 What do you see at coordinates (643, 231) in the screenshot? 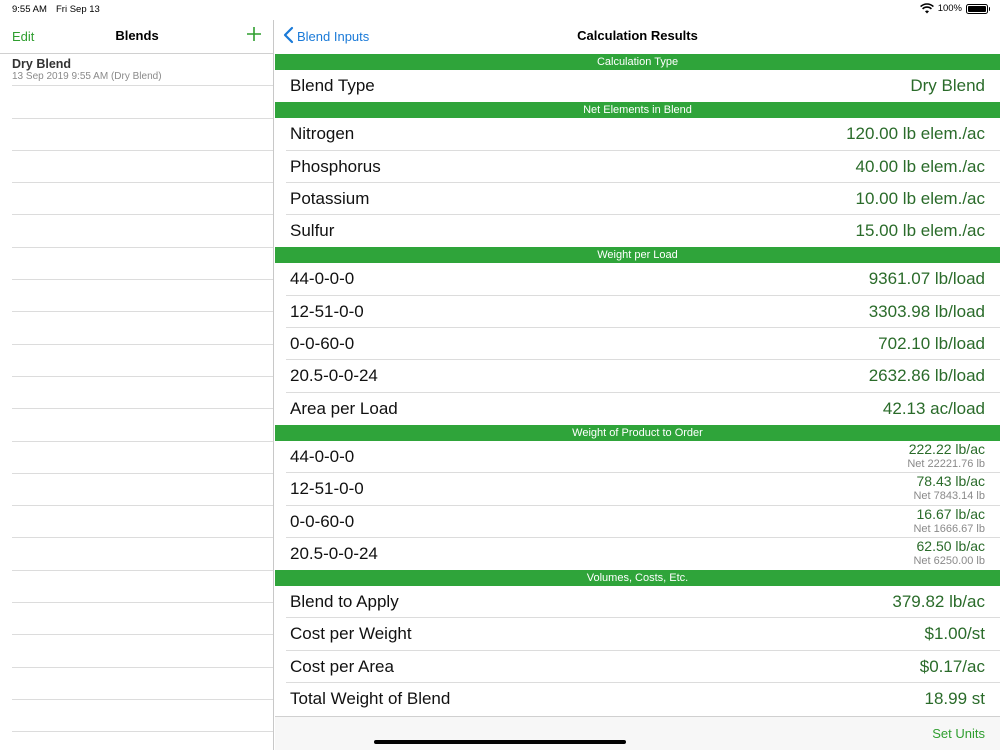
I see `table-row: Sulfur 15.00 lb elem./ac` at bounding box center [643, 231].